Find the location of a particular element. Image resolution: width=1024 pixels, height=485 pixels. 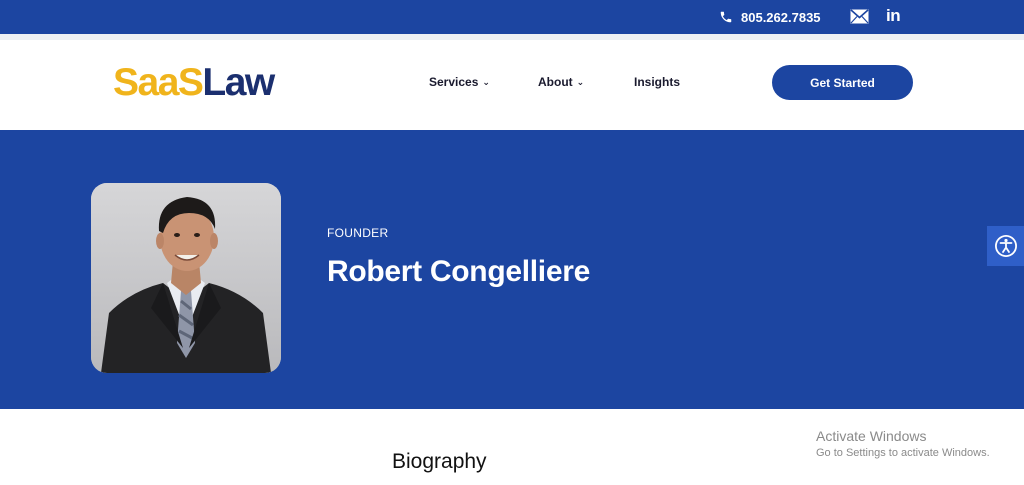

logo-law: Law is located at coordinates (238, 82).